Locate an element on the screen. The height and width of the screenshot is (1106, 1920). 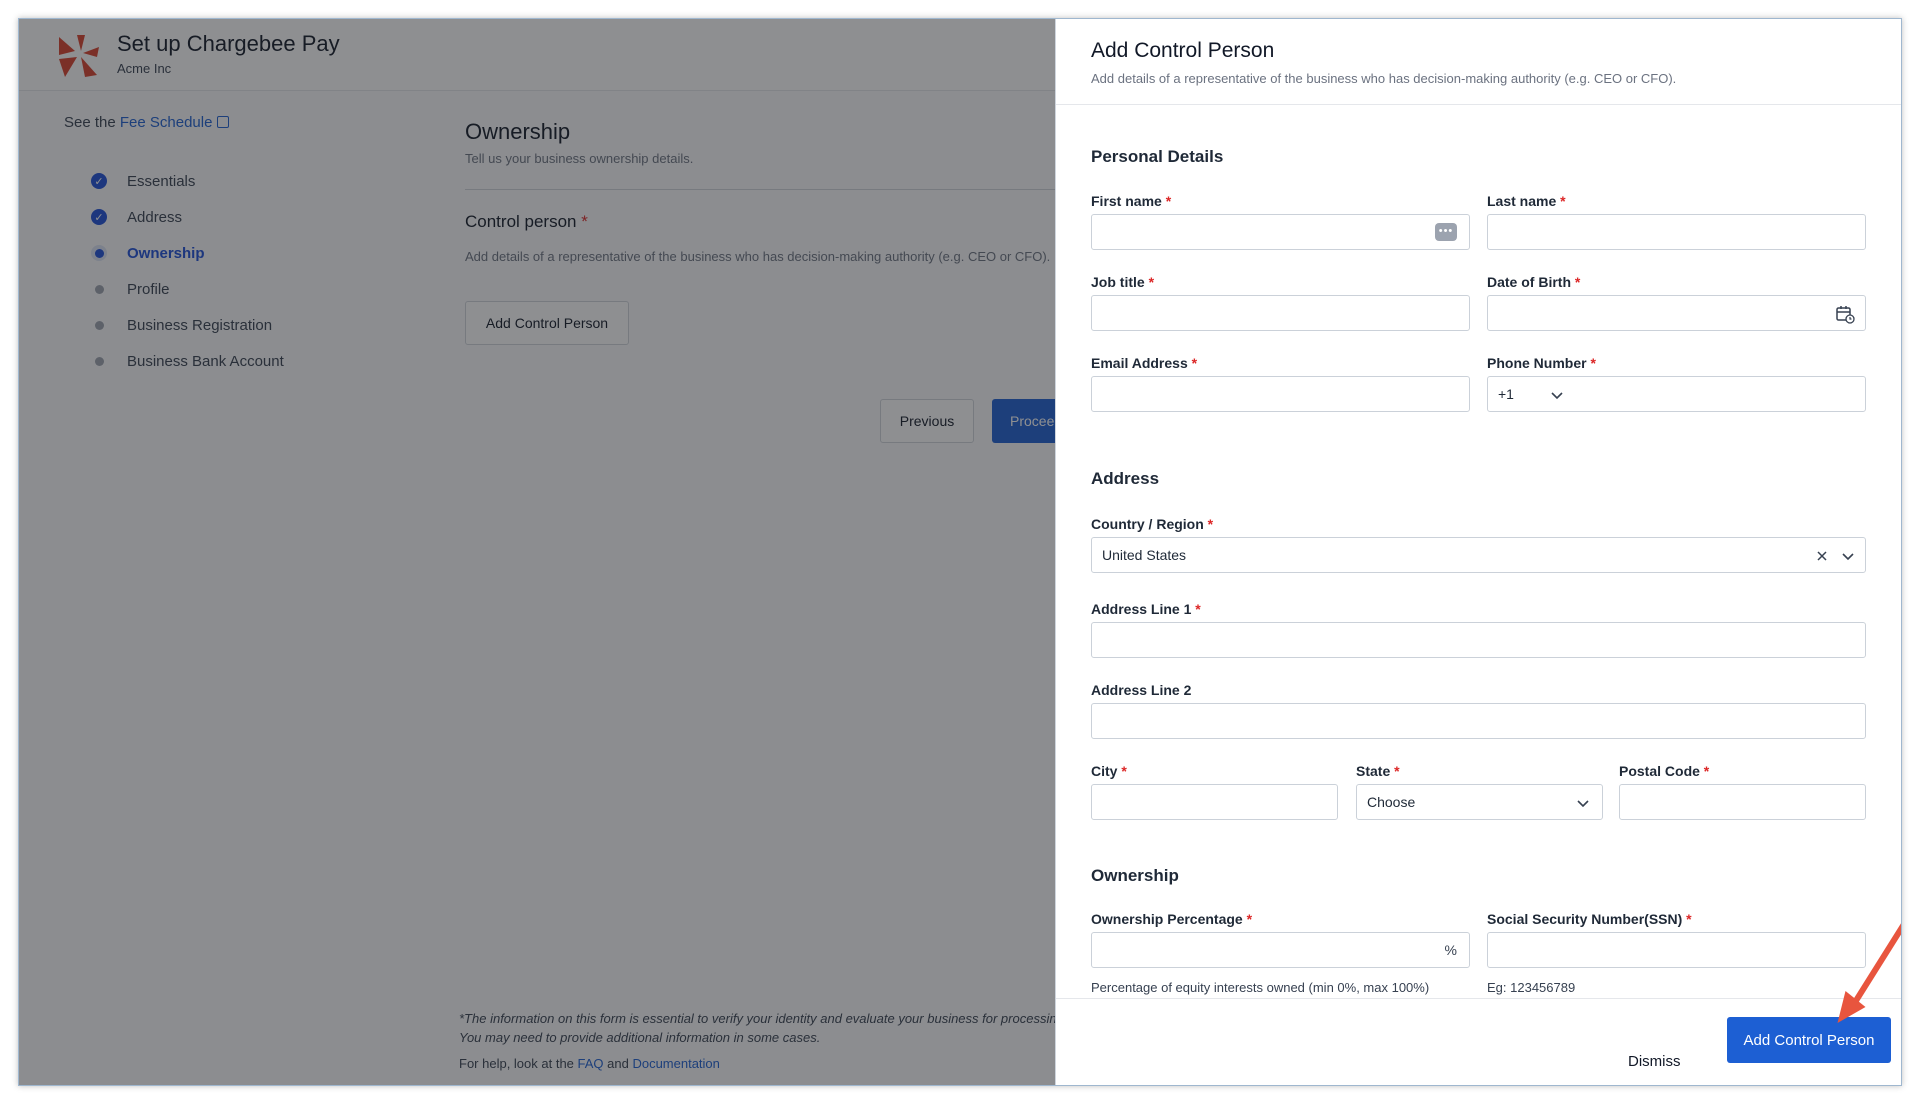
dob-label: Date of Birth * is located at coordinates (1533, 282).